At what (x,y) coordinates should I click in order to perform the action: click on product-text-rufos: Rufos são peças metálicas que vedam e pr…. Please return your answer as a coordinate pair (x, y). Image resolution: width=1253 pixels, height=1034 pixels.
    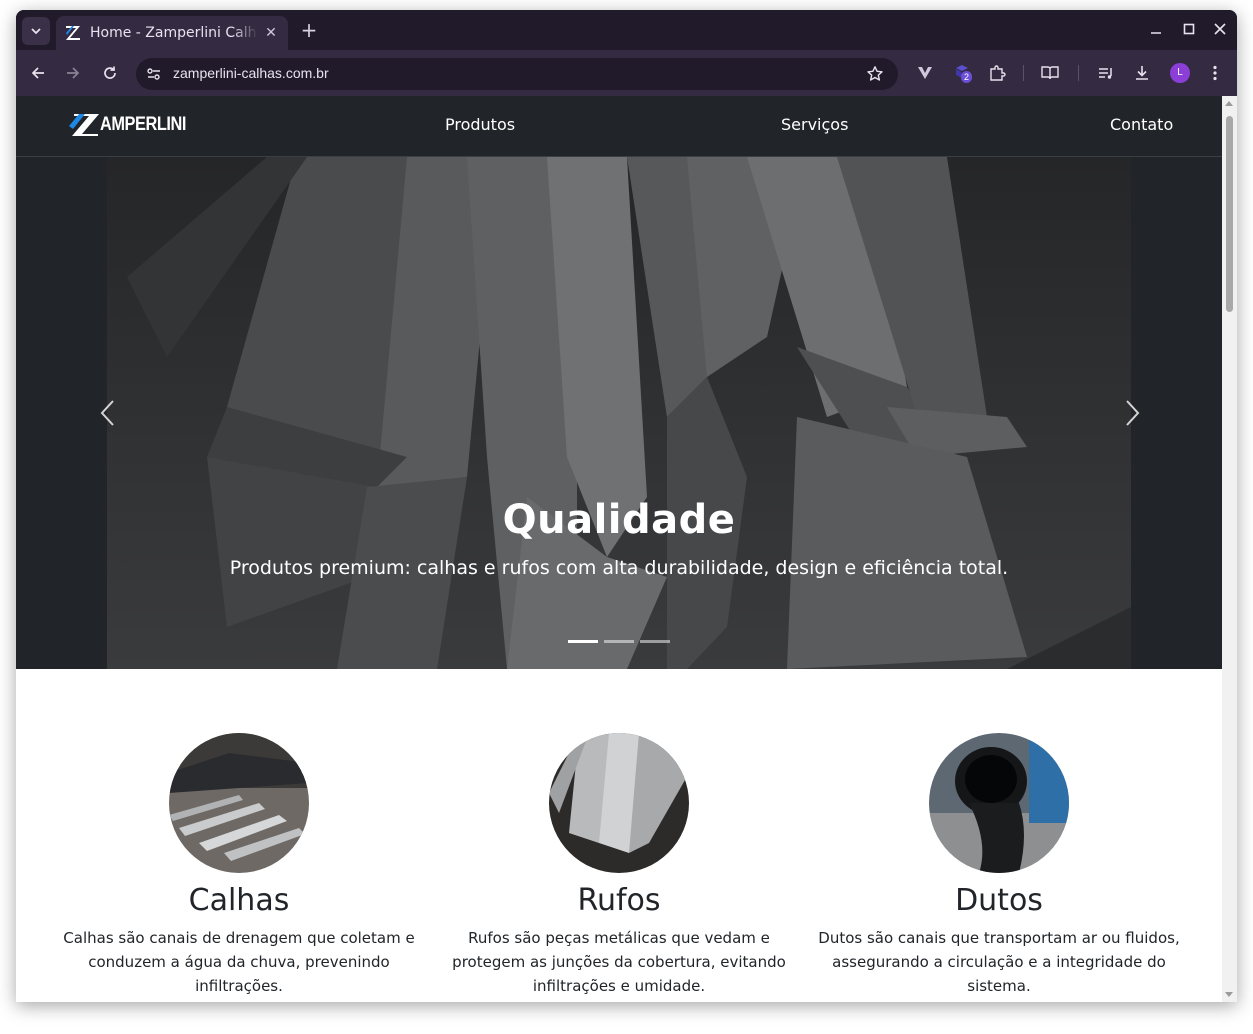
    Looking at the image, I should click on (619, 962).